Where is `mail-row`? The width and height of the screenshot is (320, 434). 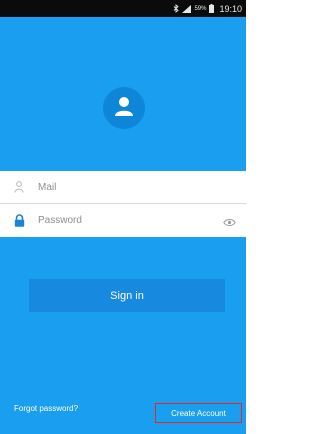
mail-row is located at coordinates (123, 187).